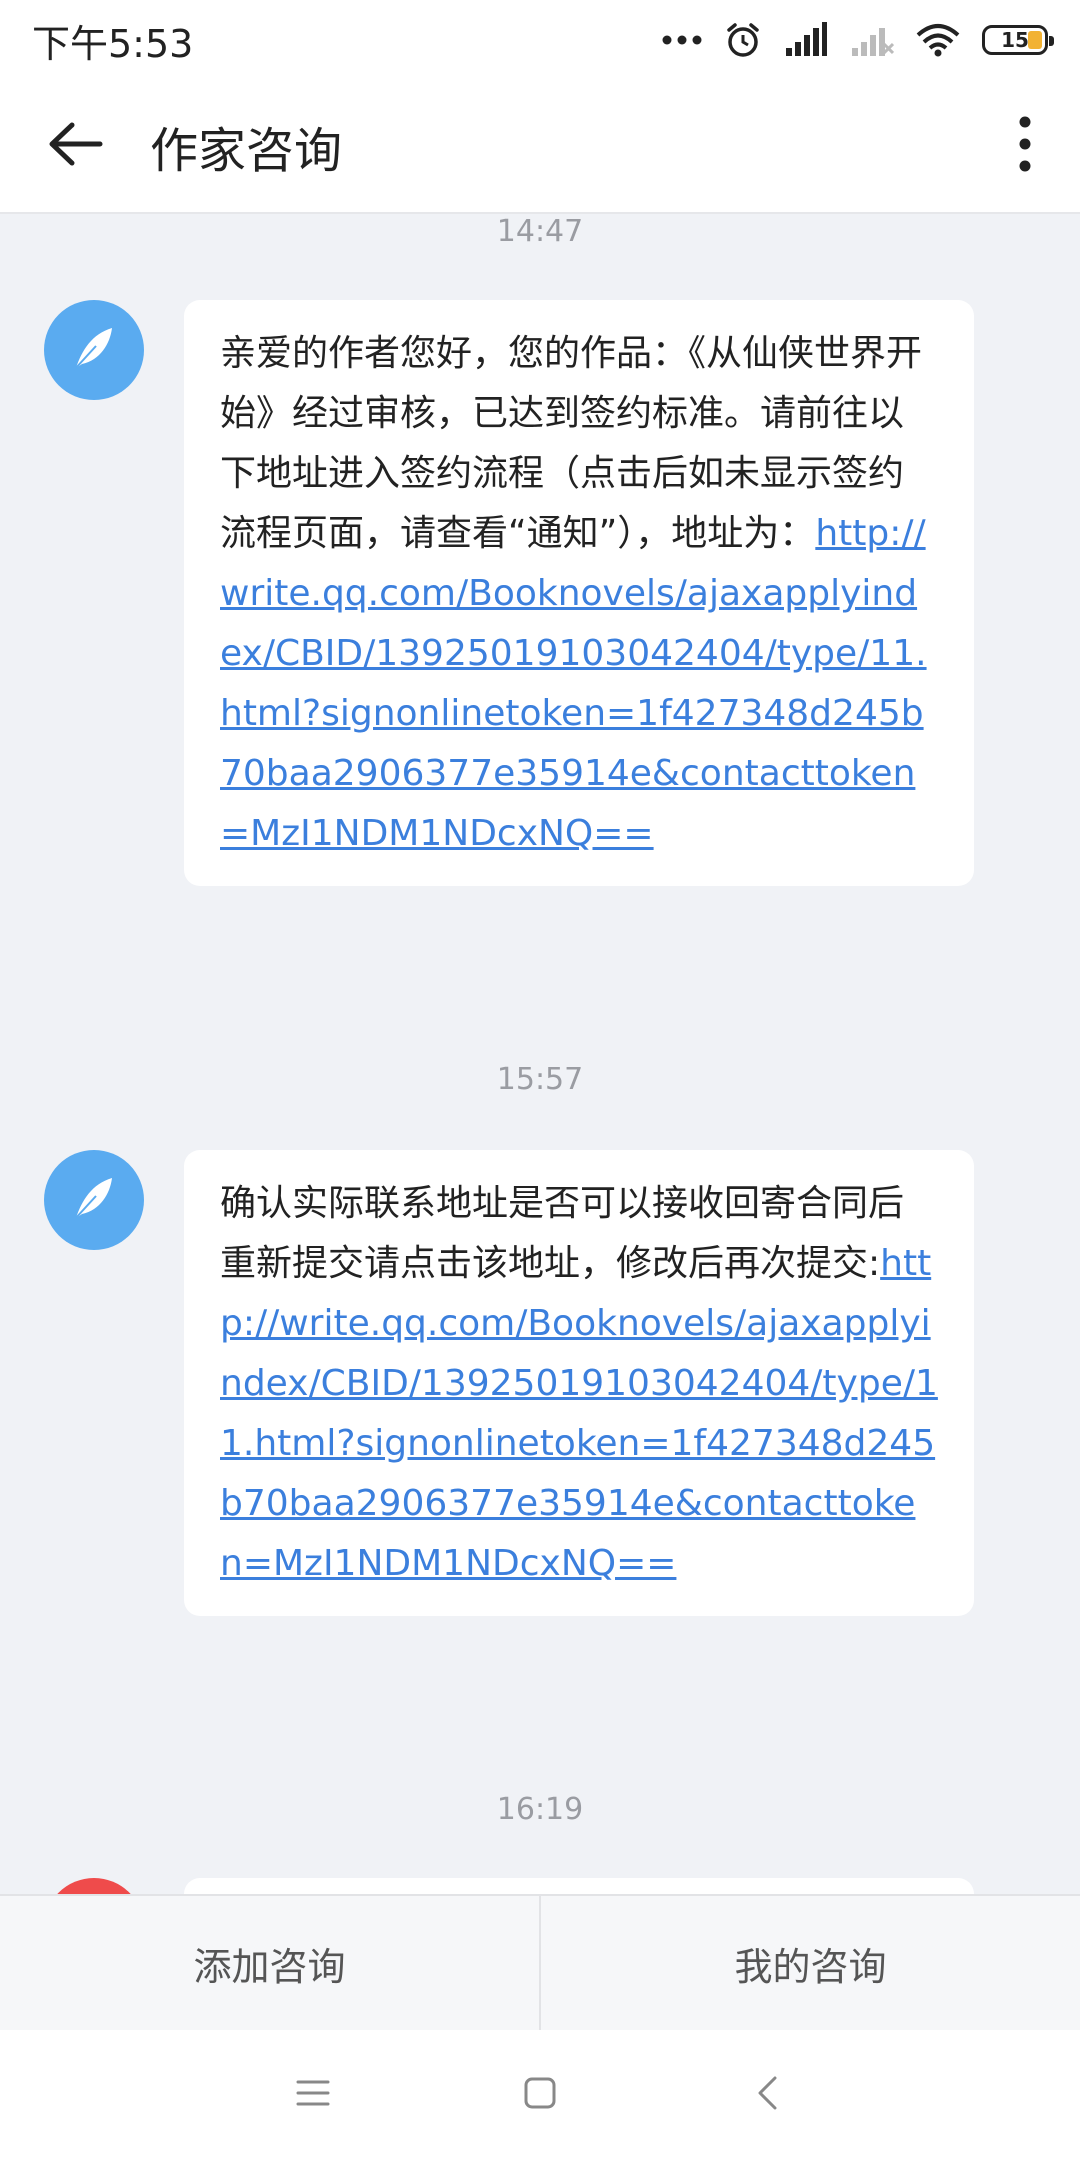 This screenshot has height=2160, width=1080. I want to click on my-consultation-button: 我的咨询, so click(810, 1963).